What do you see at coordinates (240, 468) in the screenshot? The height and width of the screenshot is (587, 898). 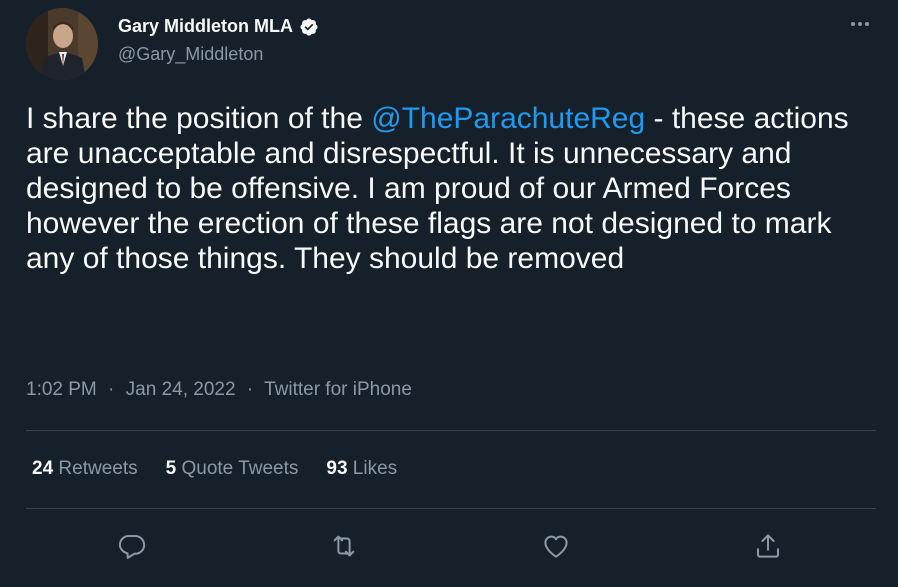 I see `quote-tweets-label: Quote Tweets` at bounding box center [240, 468].